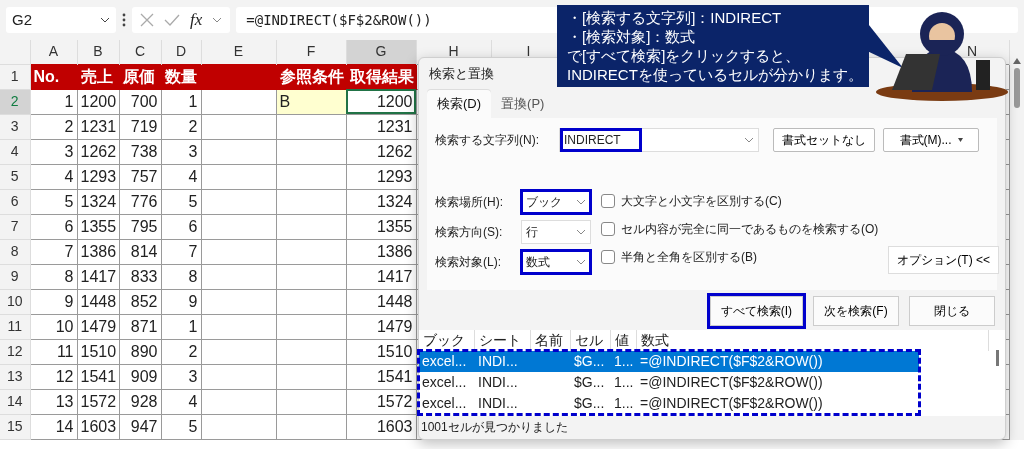  Describe the element at coordinates (469, 232) in the screenshot. I see `option-label: 検索方向(S):` at that location.